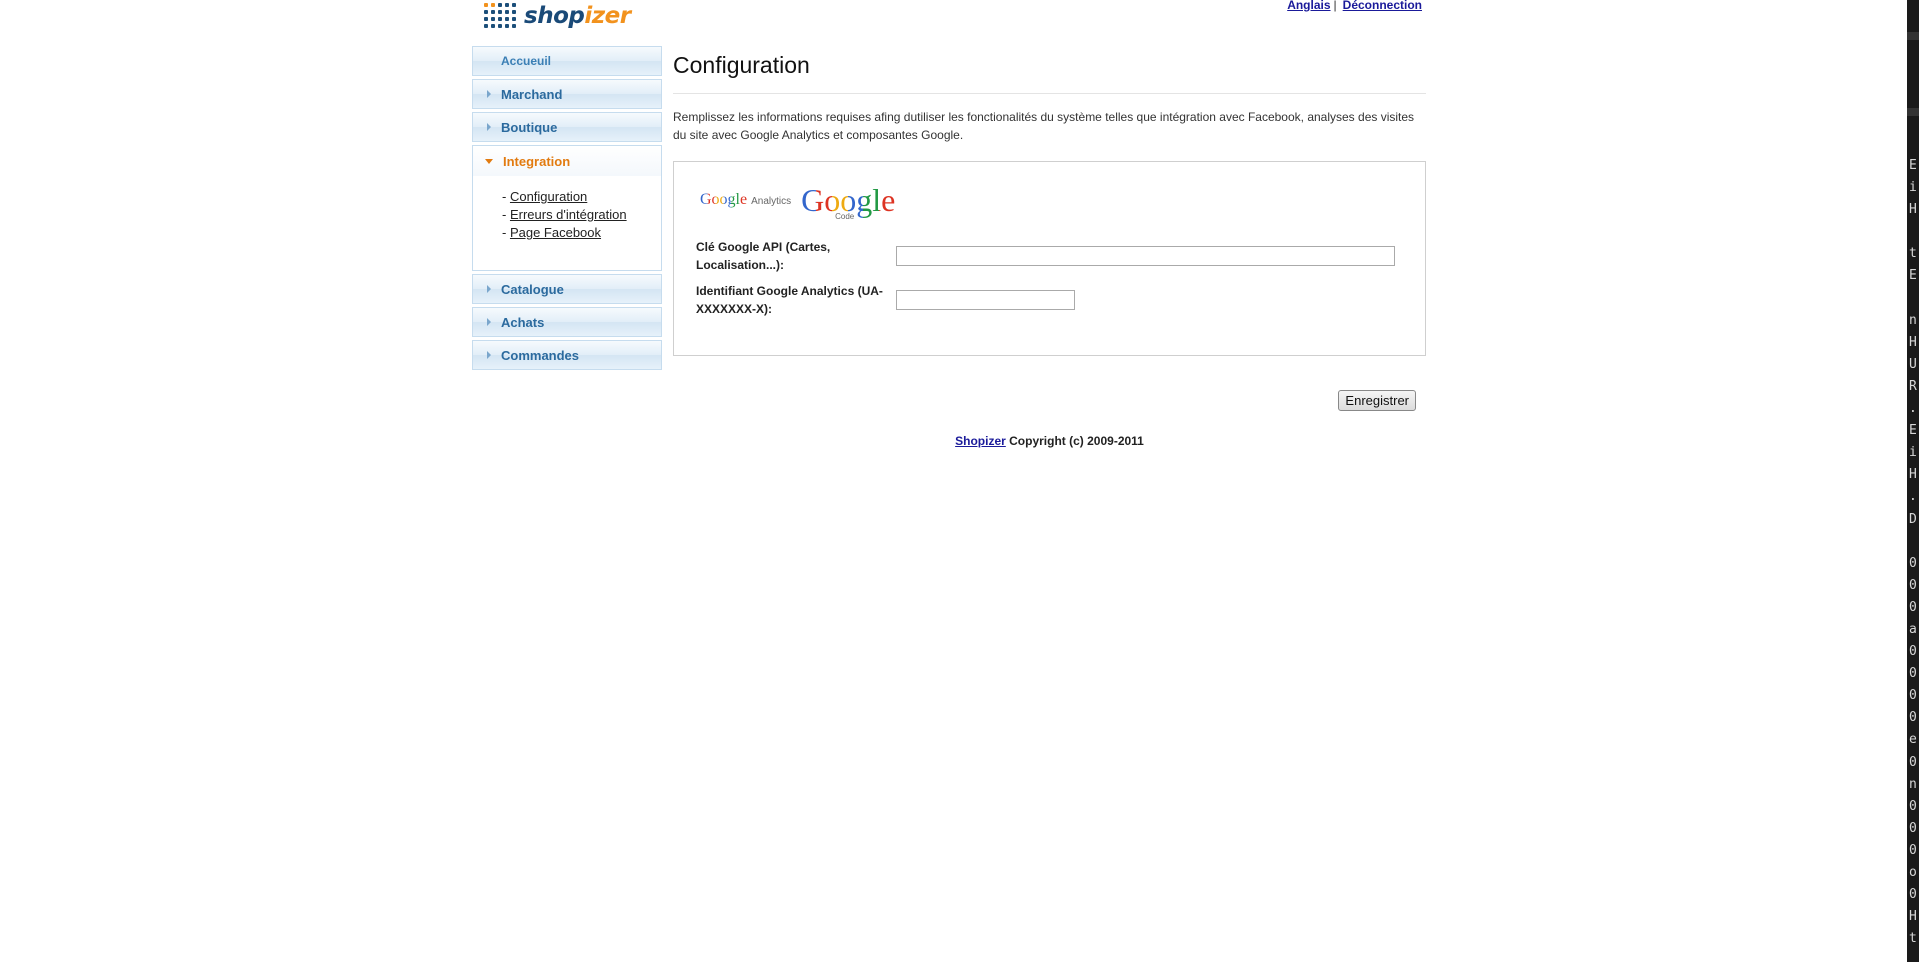 The image size is (1919, 962). I want to click on analytics-id-input, so click(985, 300).